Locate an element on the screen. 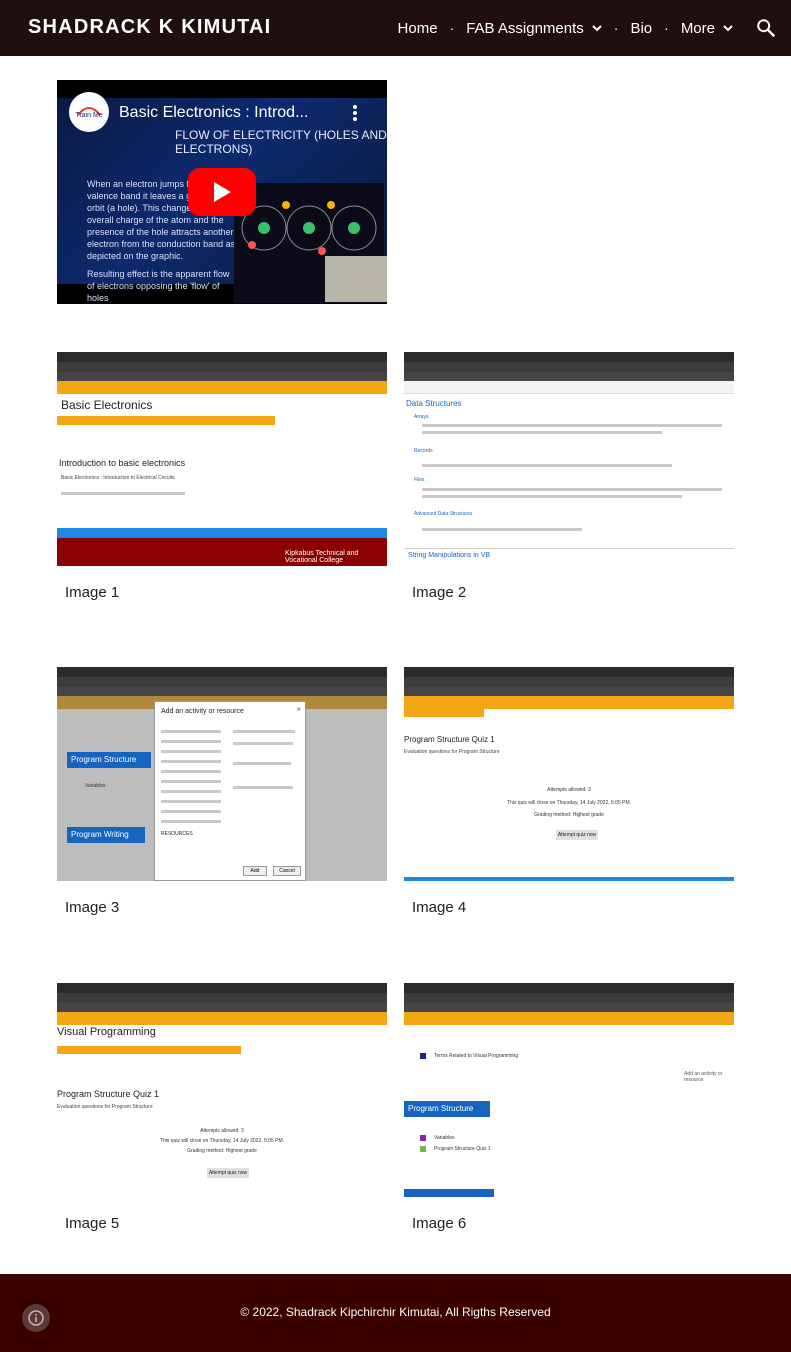  gallery-caption-4: Image 4 is located at coordinates (439, 907).